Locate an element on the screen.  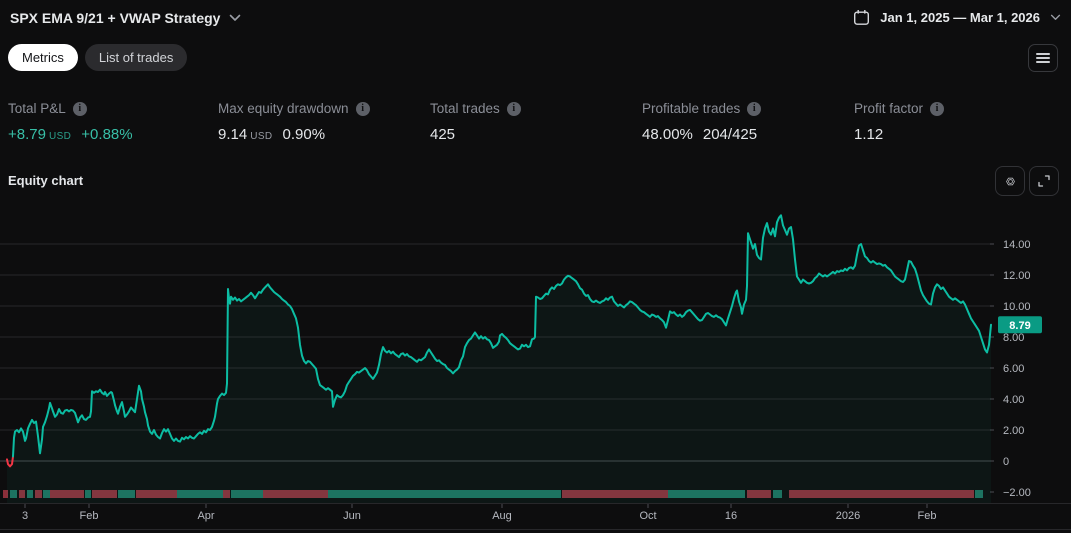
metric-total-pnl: Total P&L +8.79USD +0.88% is located at coordinates (70, 122).